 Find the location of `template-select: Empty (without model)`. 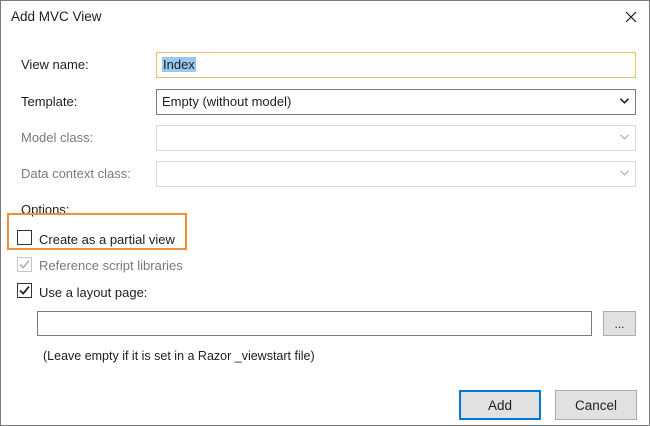

template-select: Empty (without model) is located at coordinates (396, 102).